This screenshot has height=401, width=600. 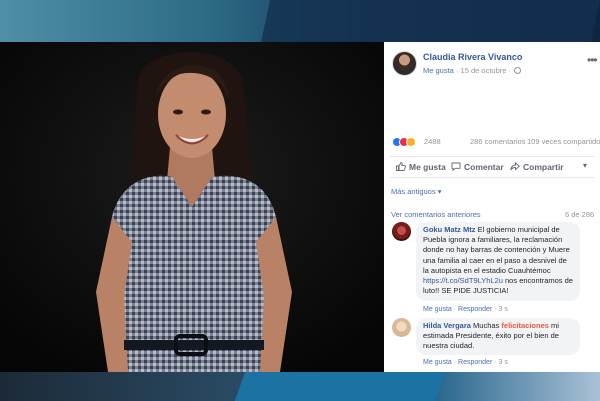 I want to click on comments-count: 286 comentarios, so click(x=497, y=141).